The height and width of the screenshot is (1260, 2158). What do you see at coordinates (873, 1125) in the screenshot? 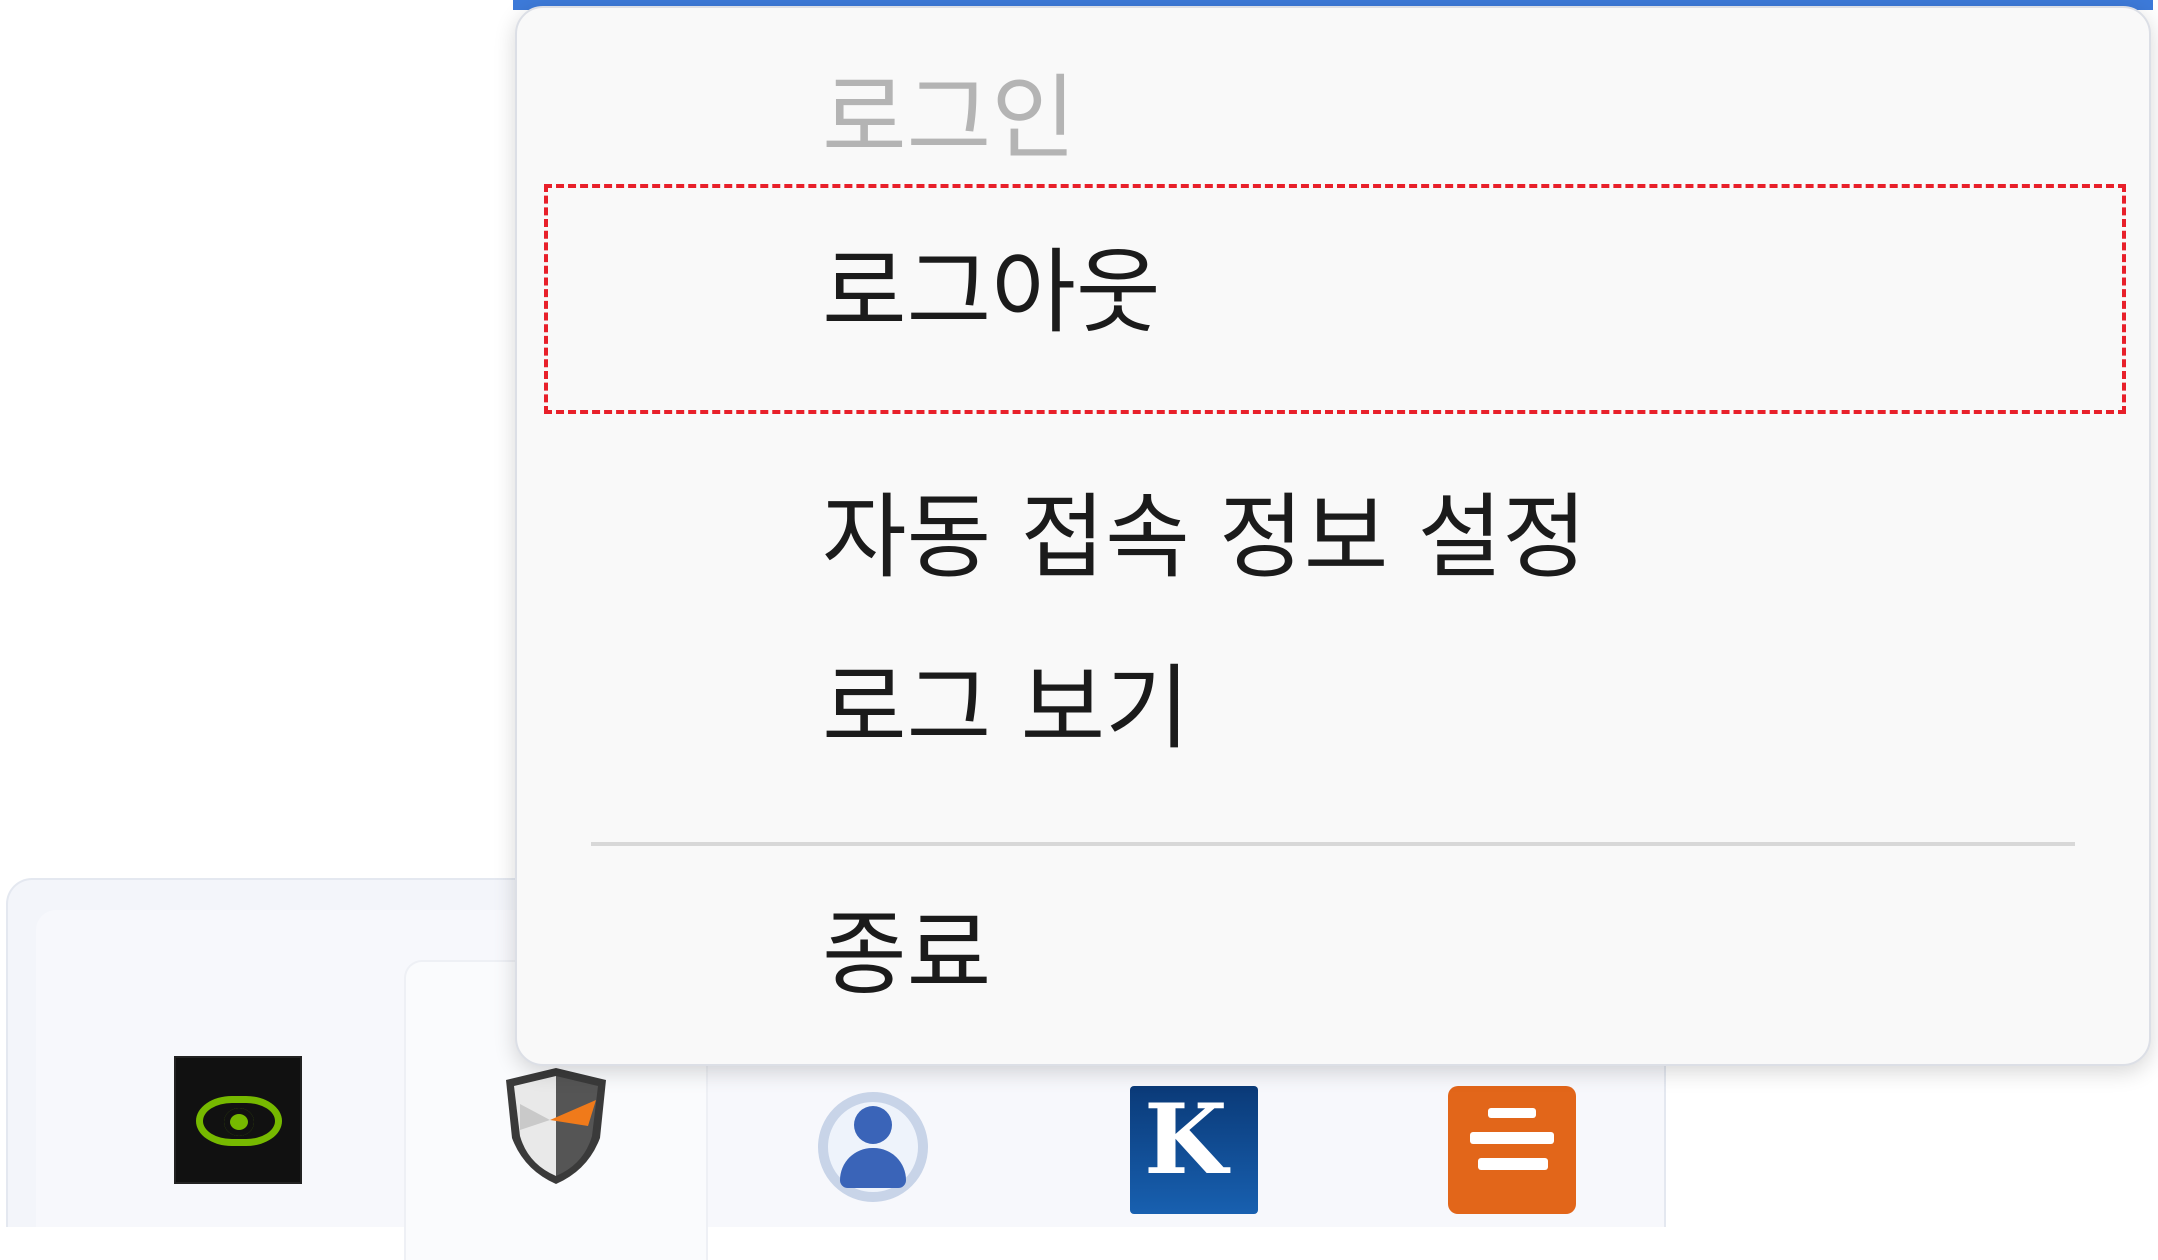
I see `user-icon-head` at bounding box center [873, 1125].